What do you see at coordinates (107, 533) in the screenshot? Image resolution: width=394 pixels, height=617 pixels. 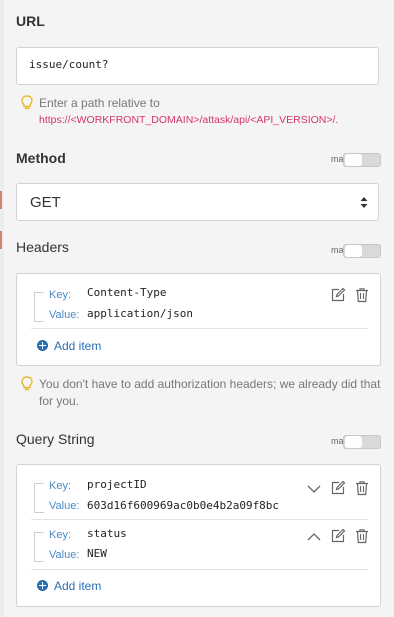 I see `key-value: status` at bounding box center [107, 533].